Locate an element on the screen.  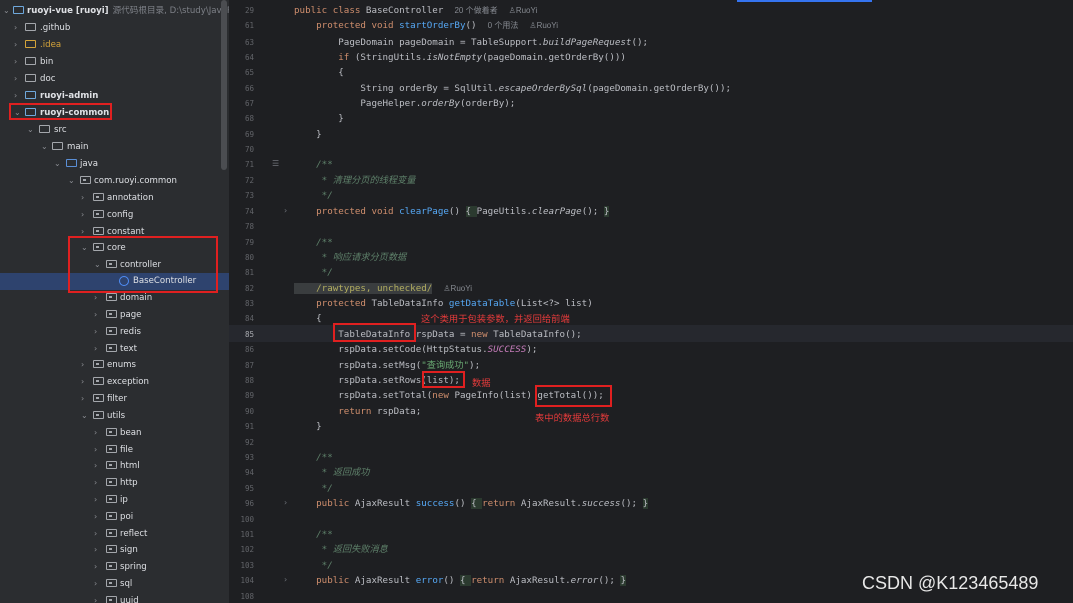
tree-item-annotation: › annotation is located at coordinates (114, 198).